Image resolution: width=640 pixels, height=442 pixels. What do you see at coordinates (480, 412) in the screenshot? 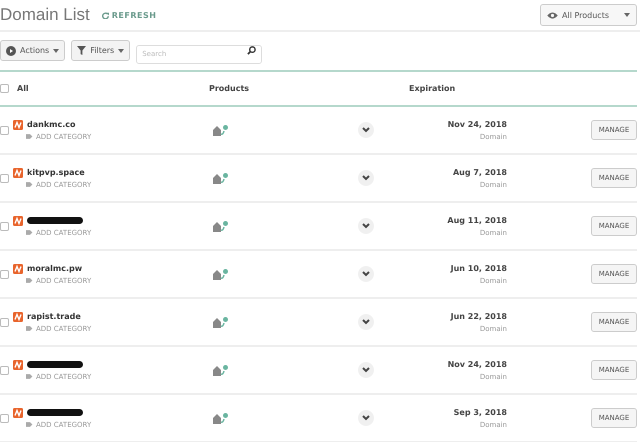
I see `expiration-date: Sep 3, 2018` at bounding box center [480, 412].